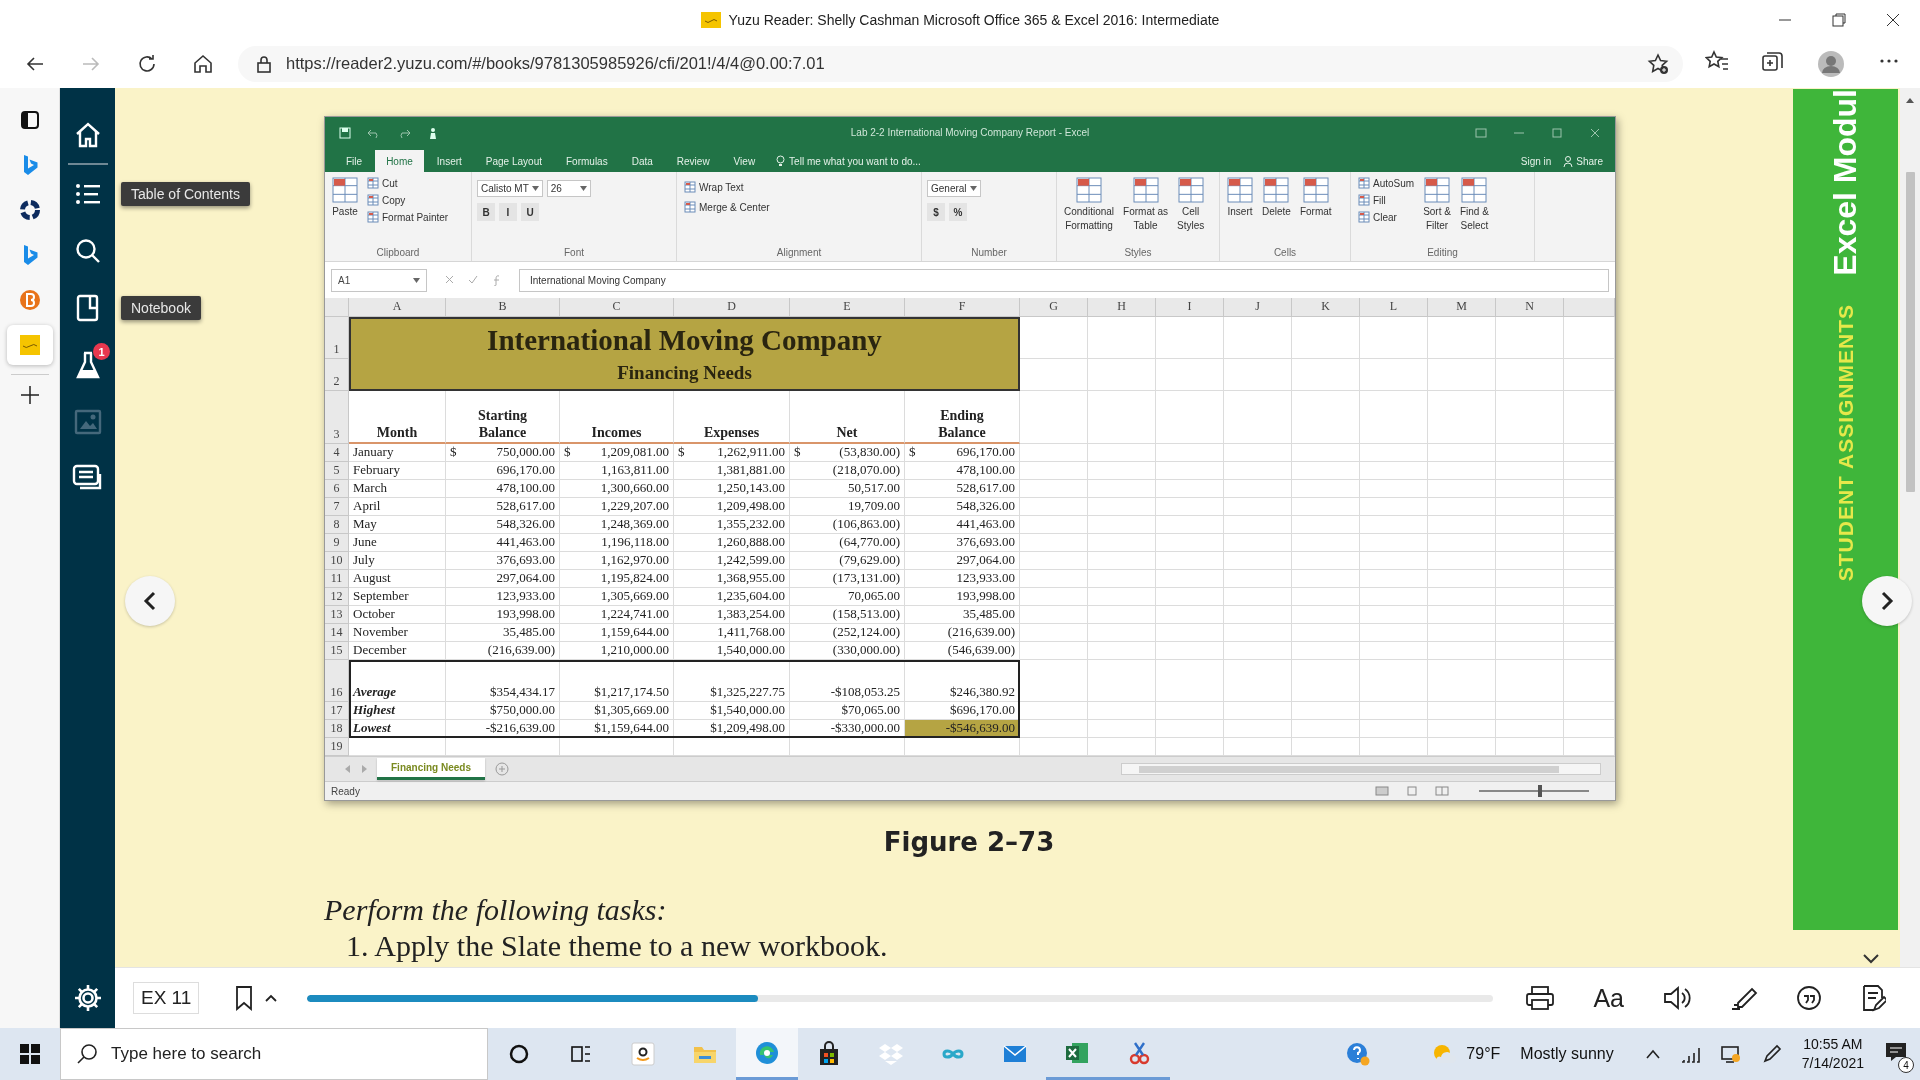 The width and height of the screenshot is (1920, 1080). Describe the element at coordinates (587, 161) in the screenshot. I see `ribbon-tab: Formulas` at that location.